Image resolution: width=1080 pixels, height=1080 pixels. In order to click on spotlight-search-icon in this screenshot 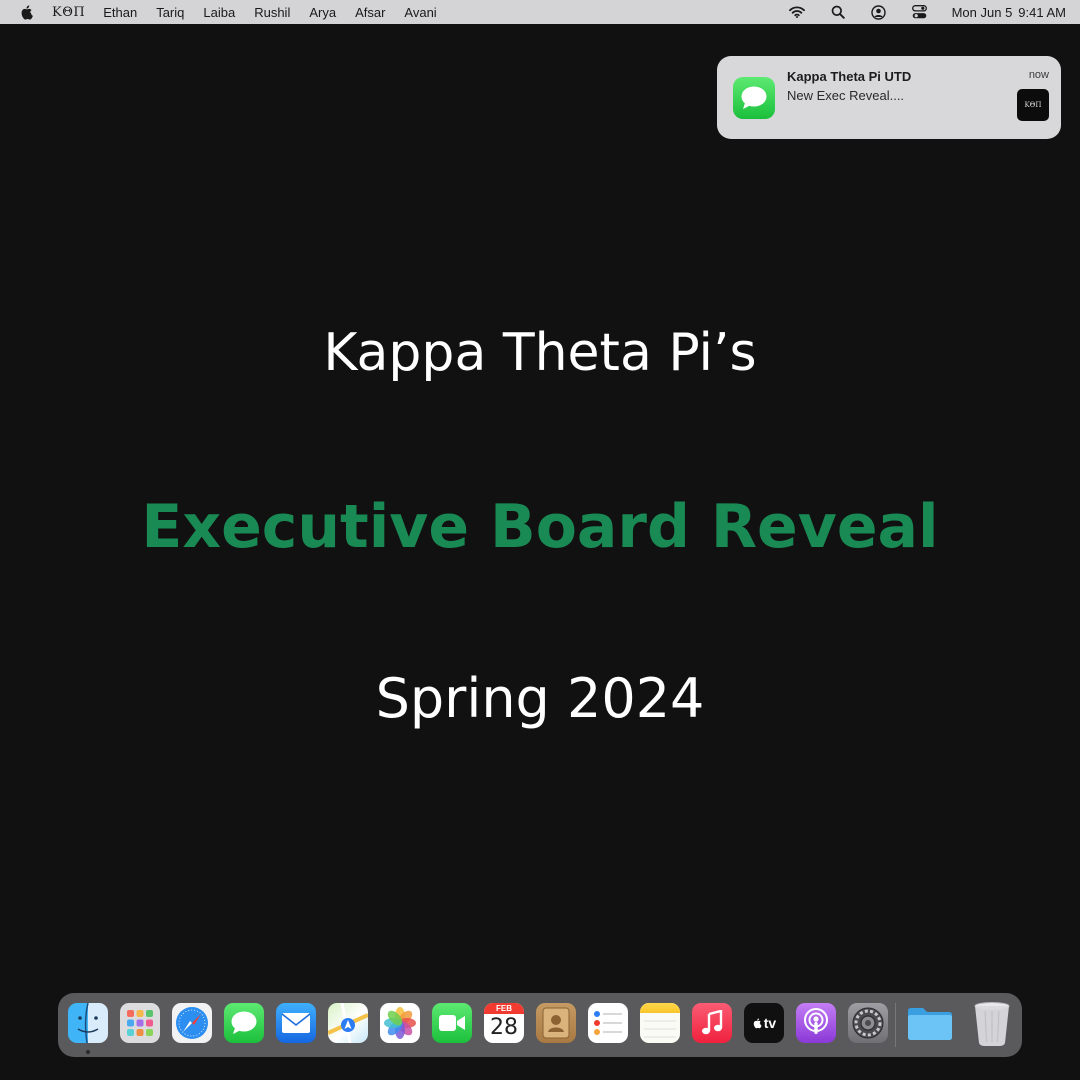, I will do `click(838, 12)`.